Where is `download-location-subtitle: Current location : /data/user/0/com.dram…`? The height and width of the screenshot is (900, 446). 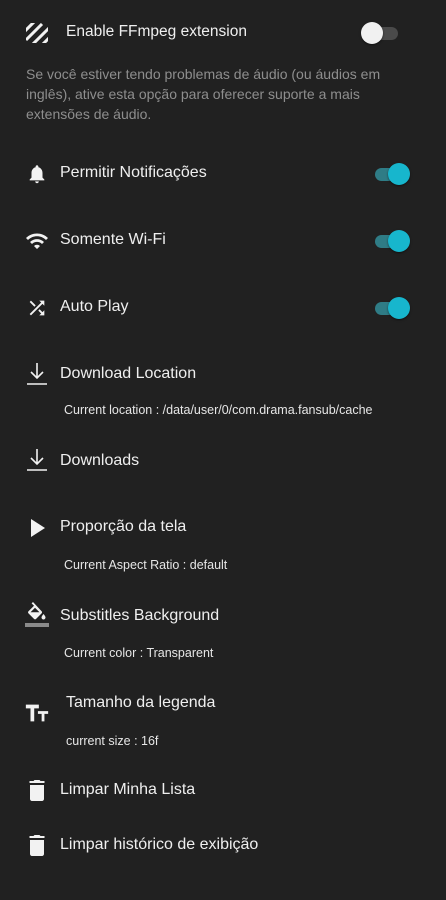
download-location-subtitle: Current location : /data/user/0/com.dram… is located at coordinates (218, 410).